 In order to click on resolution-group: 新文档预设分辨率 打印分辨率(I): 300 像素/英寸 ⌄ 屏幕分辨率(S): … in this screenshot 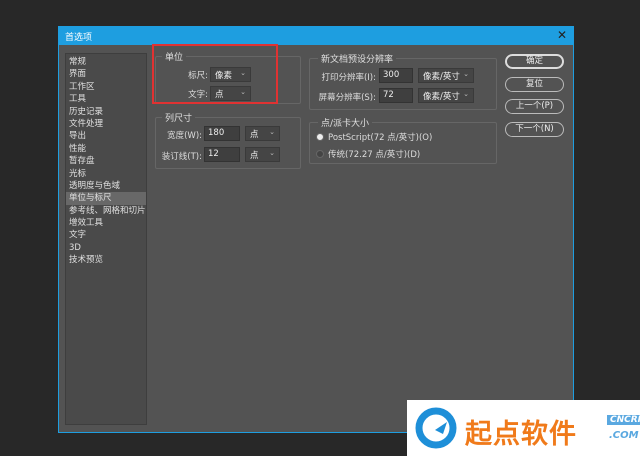, I will do `click(403, 81)`.